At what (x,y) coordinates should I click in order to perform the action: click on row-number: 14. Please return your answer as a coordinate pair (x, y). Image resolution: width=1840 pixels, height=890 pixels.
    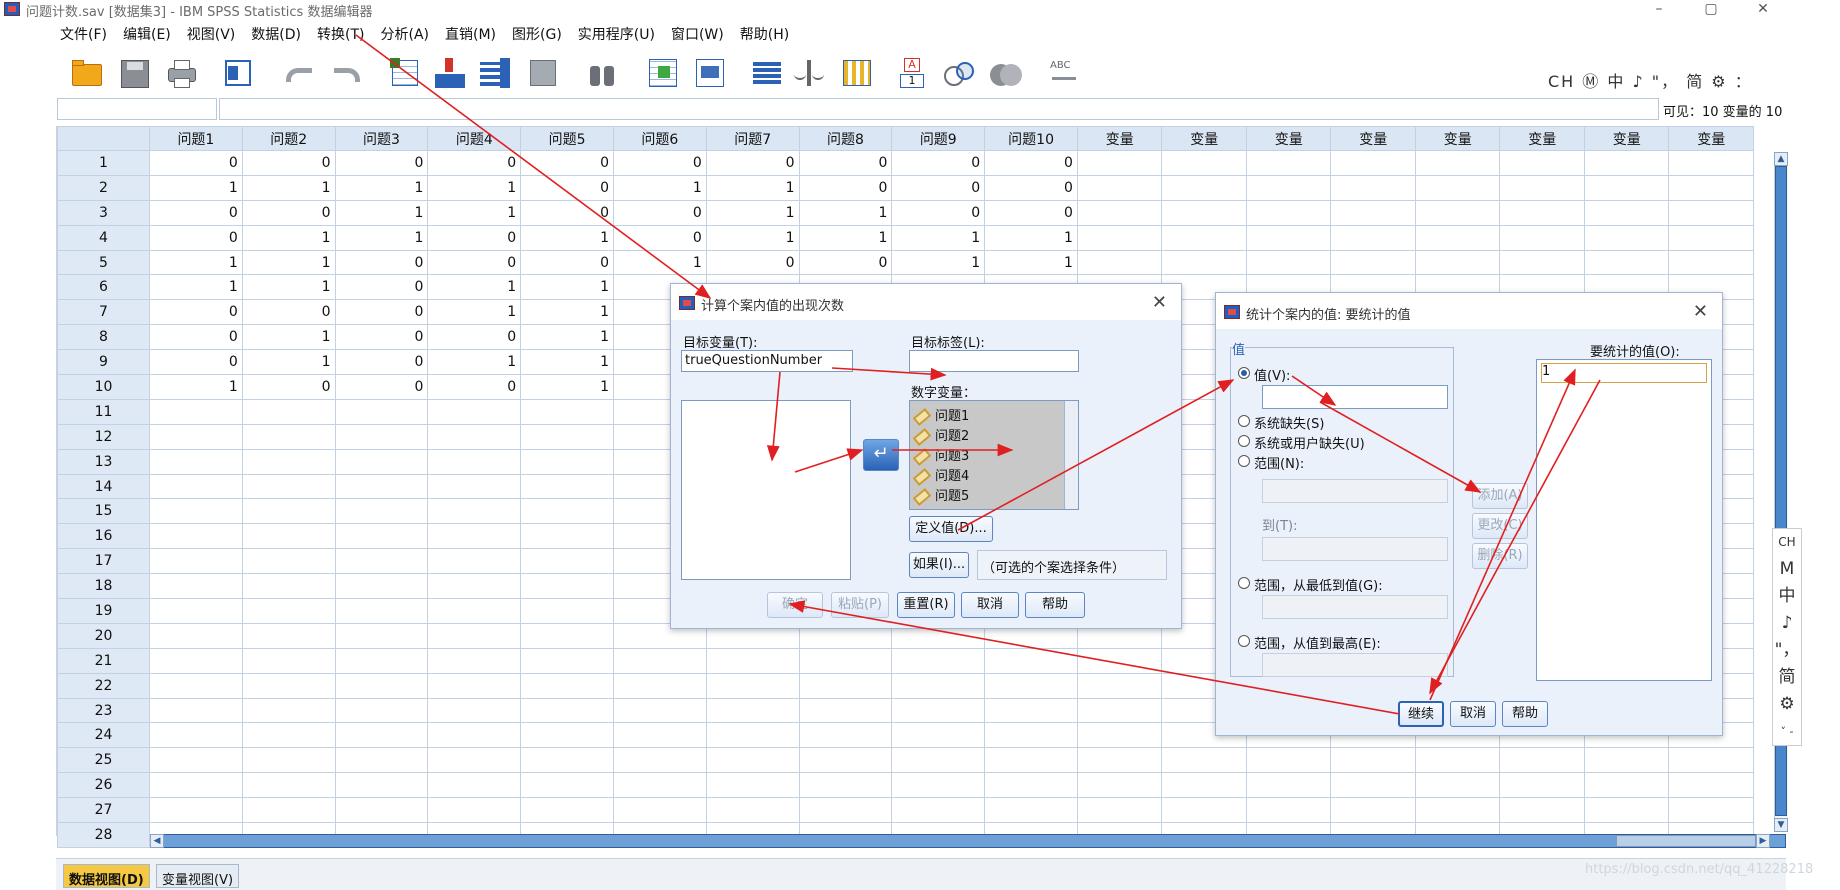
    Looking at the image, I should click on (103, 486).